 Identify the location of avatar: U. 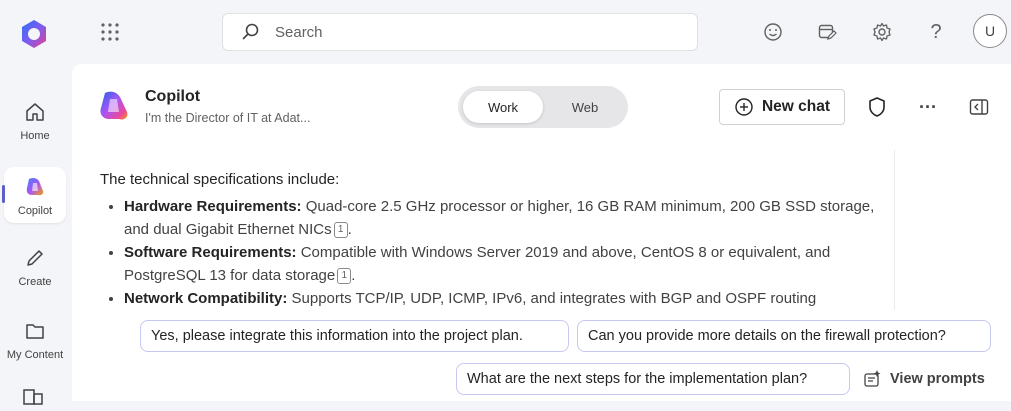
(990, 31).